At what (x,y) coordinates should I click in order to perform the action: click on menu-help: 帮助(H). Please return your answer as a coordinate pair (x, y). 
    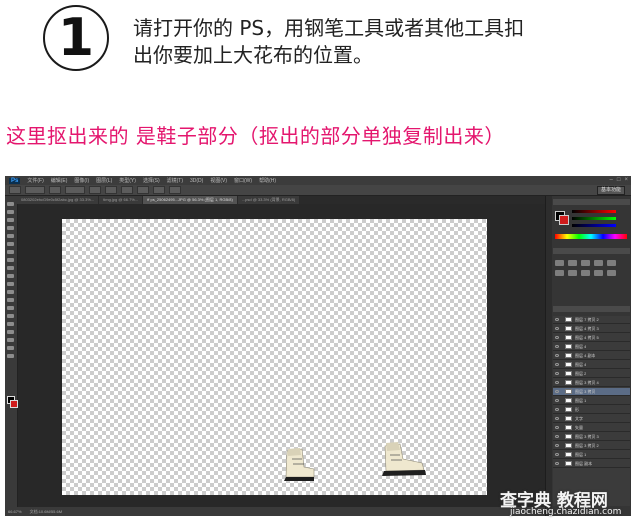
    Looking at the image, I should click on (267, 180).